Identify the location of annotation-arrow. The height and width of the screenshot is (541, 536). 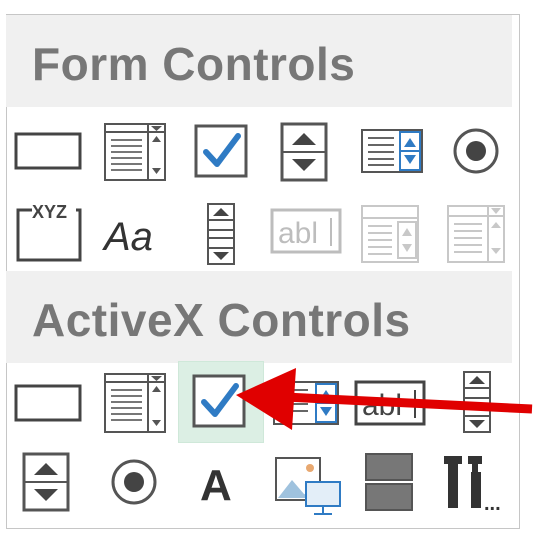
(384, 399).